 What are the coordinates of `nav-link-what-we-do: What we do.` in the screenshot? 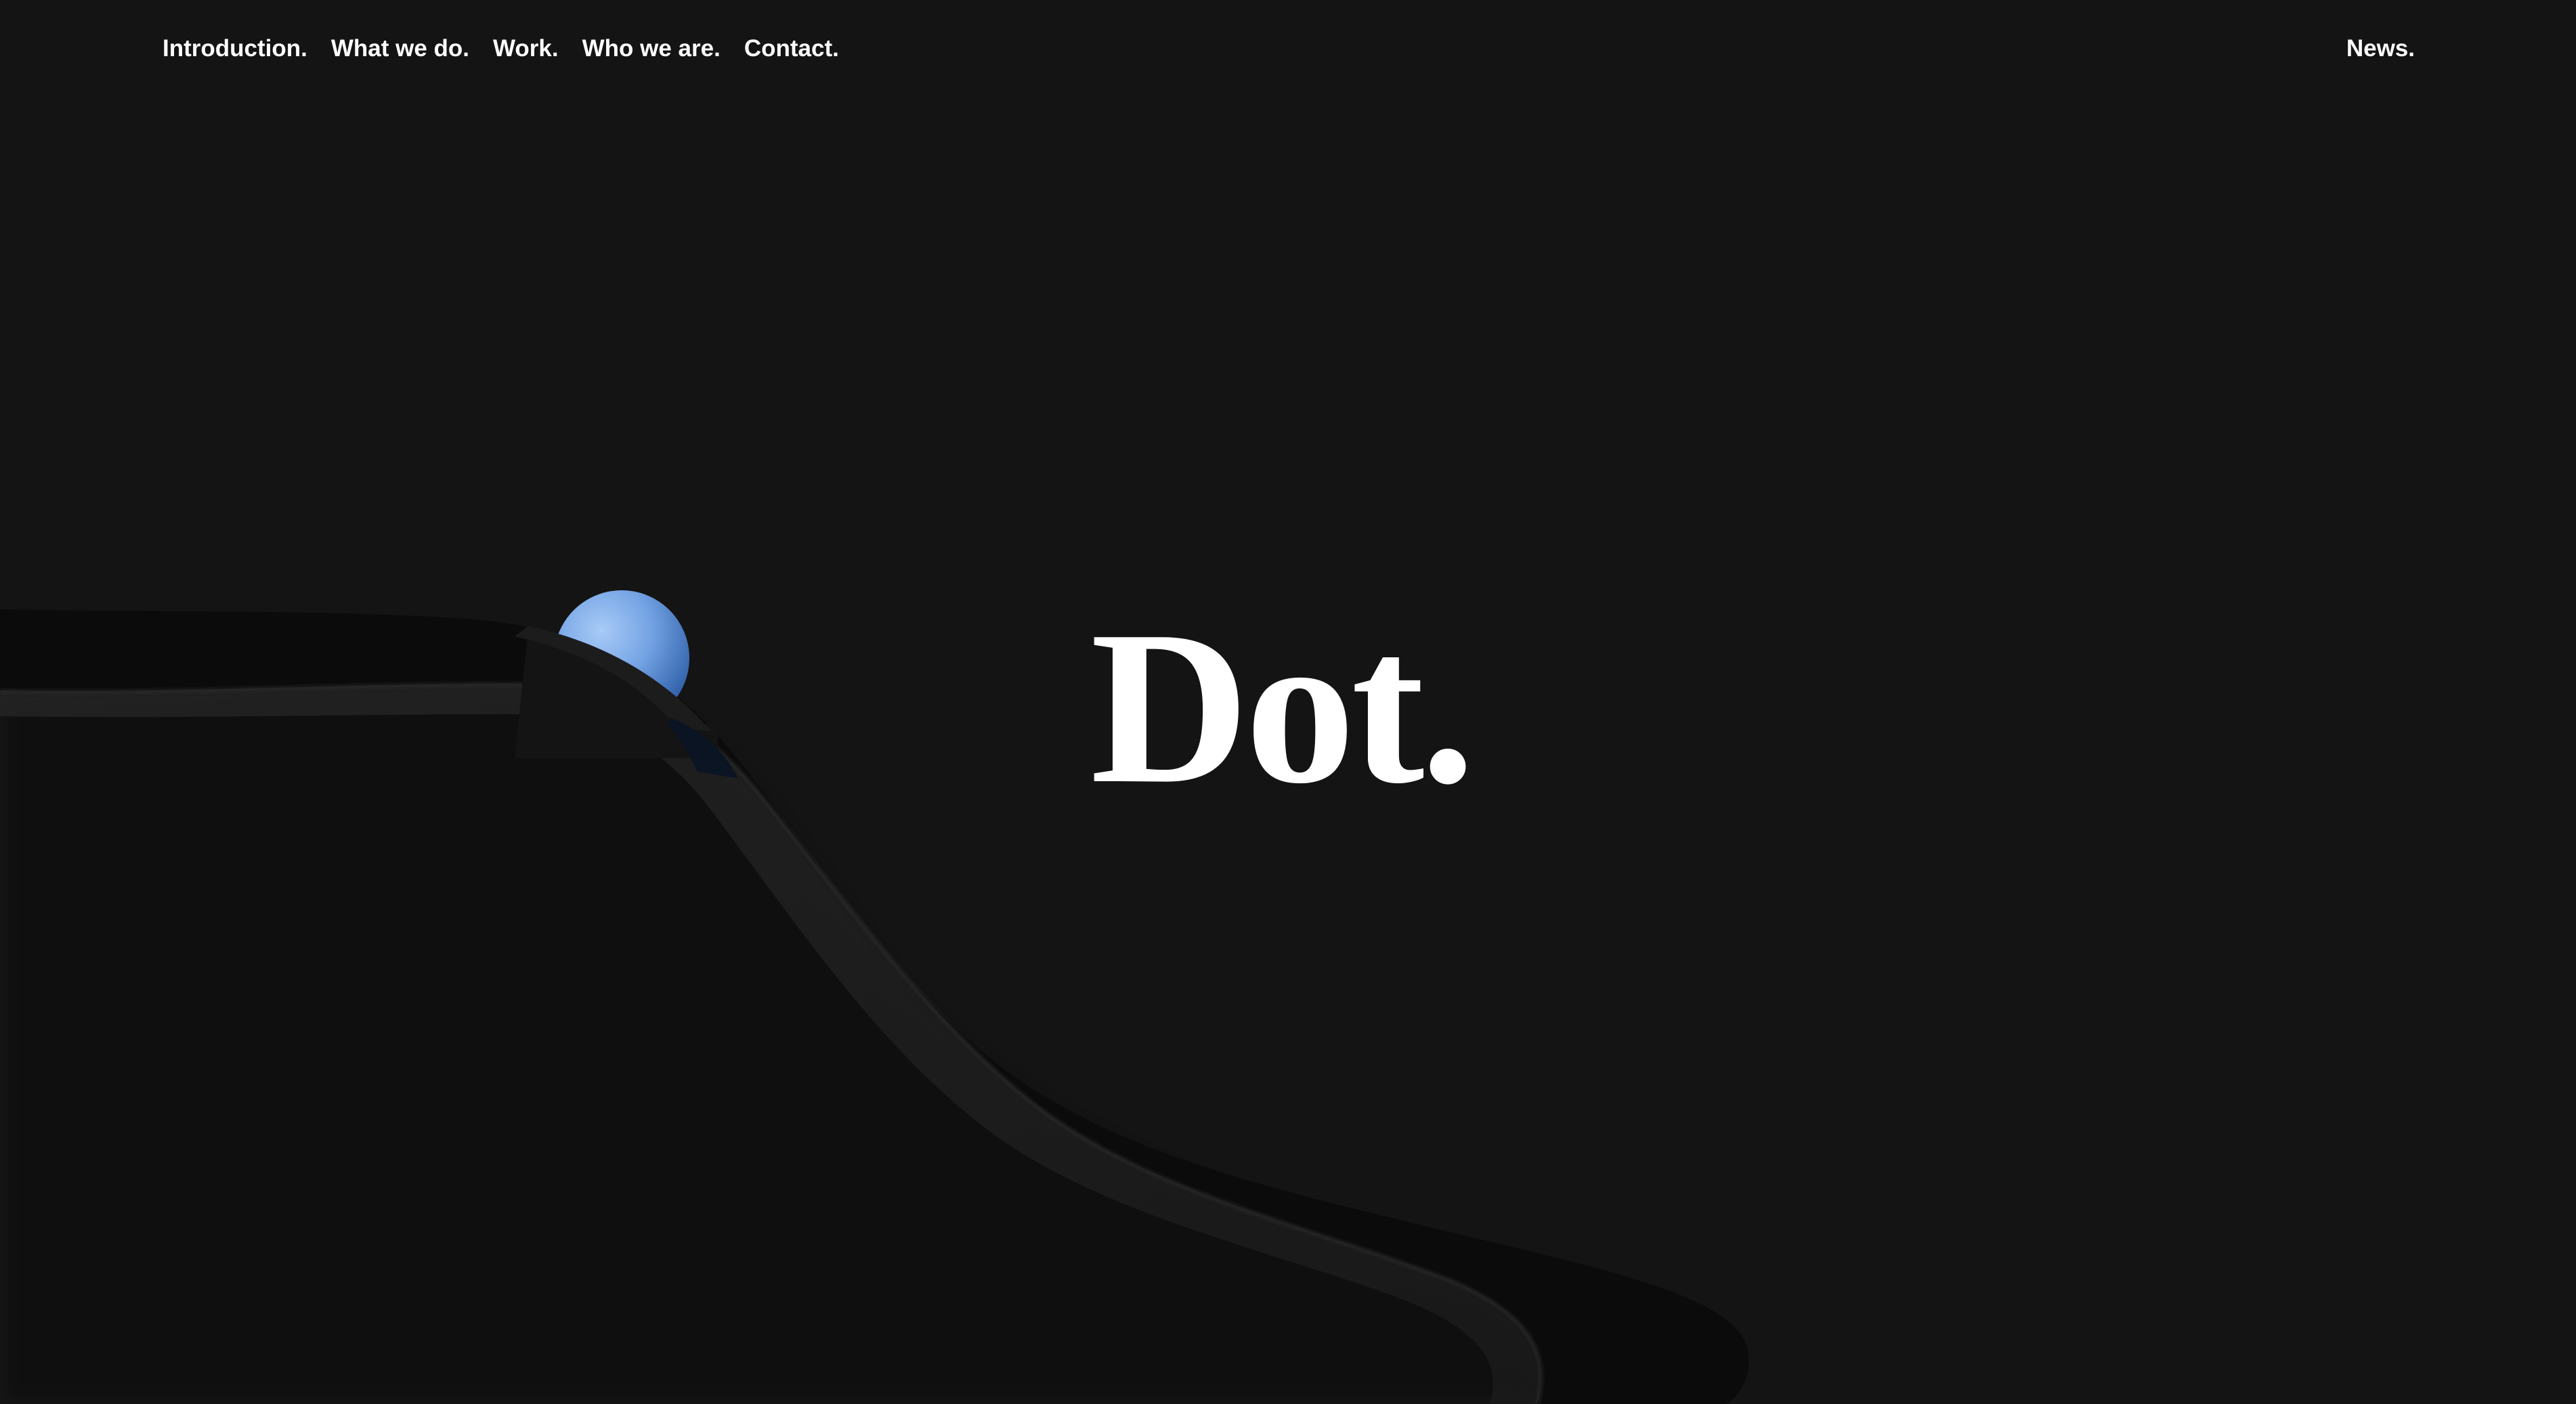 It's located at (400, 48).